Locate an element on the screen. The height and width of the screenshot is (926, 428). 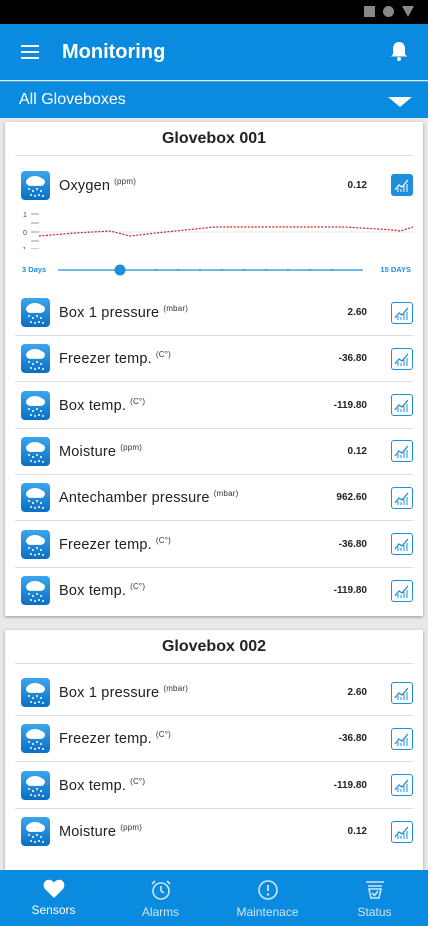
bell-icon is located at coordinates (399, 51).